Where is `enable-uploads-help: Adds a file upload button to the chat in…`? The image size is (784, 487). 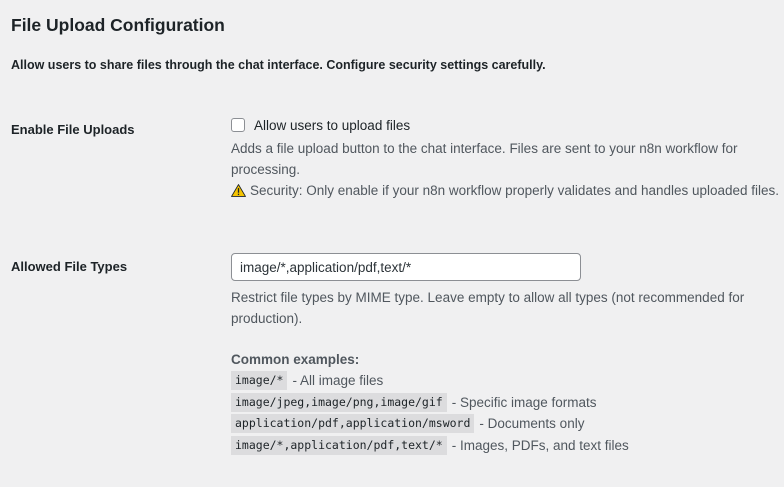 enable-uploads-help: Adds a file upload button to the chat in… is located at coordinates (506, 169).